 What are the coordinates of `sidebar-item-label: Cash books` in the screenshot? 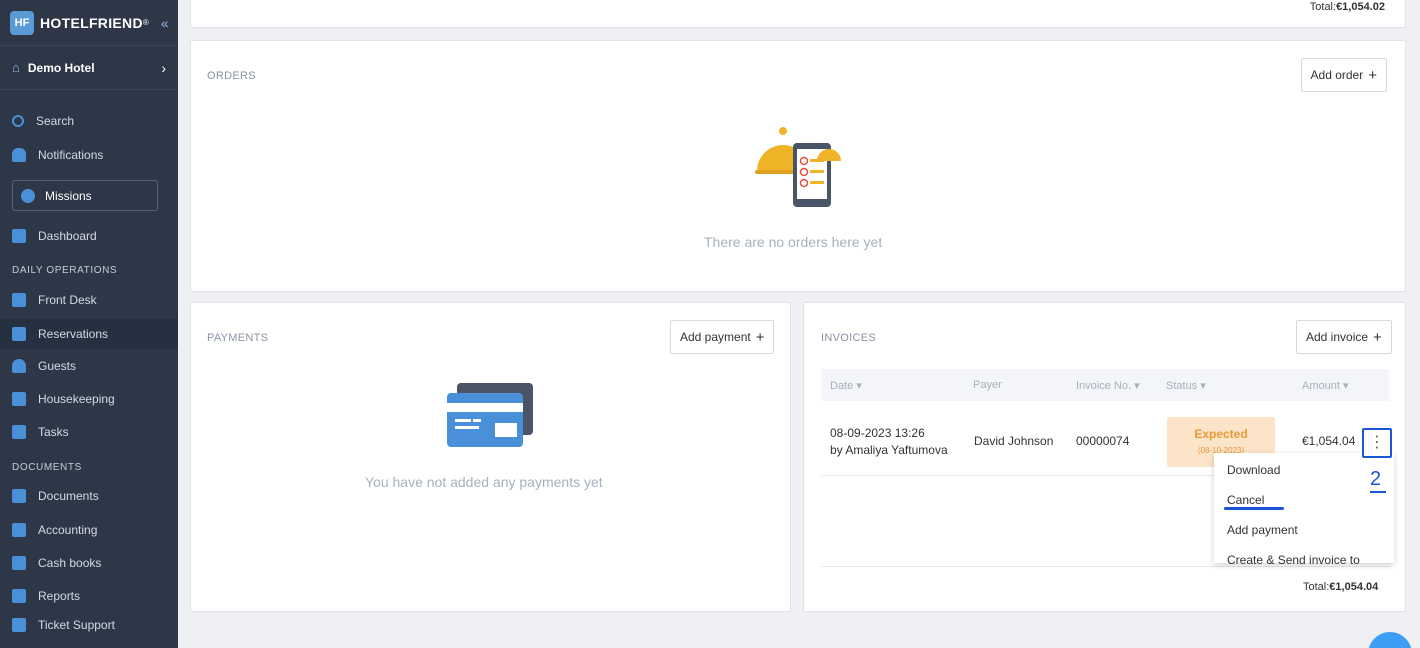 It's located at (70, 563).